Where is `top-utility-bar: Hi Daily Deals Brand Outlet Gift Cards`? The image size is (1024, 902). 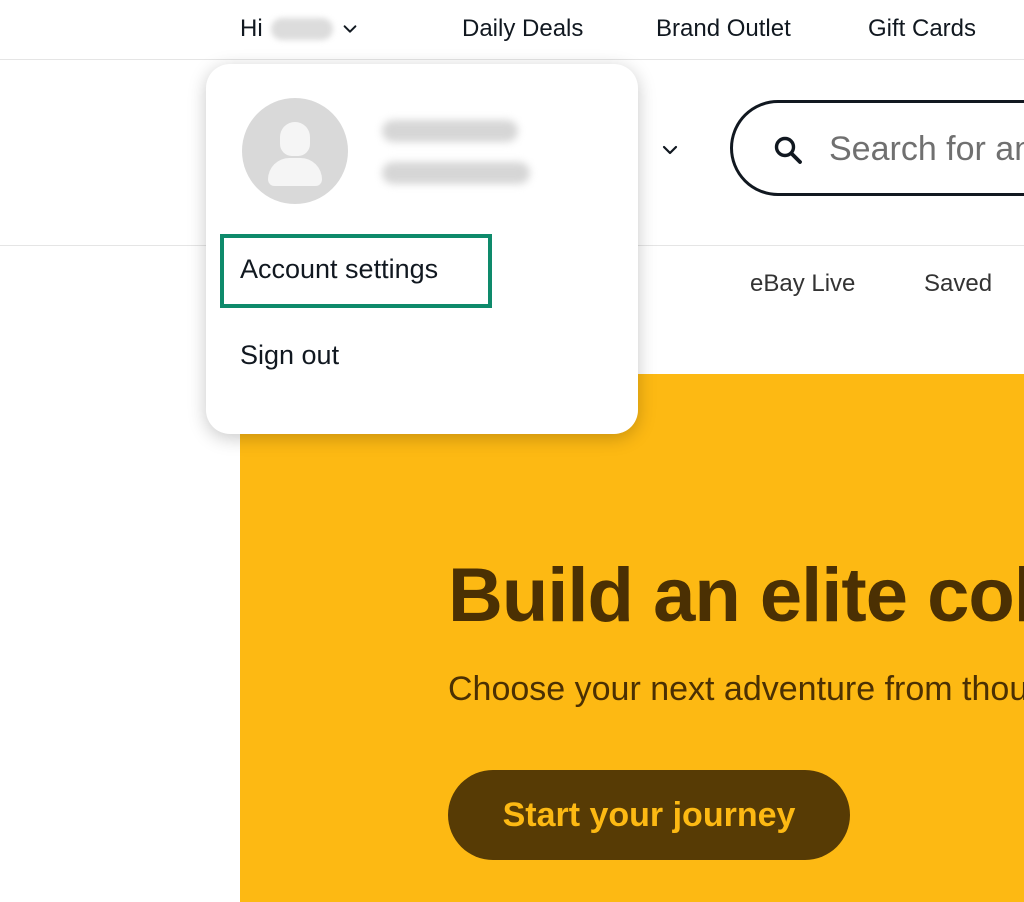 top-utility-bar: Hi Daily Deals Brand Outlet Gift Cards is located at coordinates (512, 30).